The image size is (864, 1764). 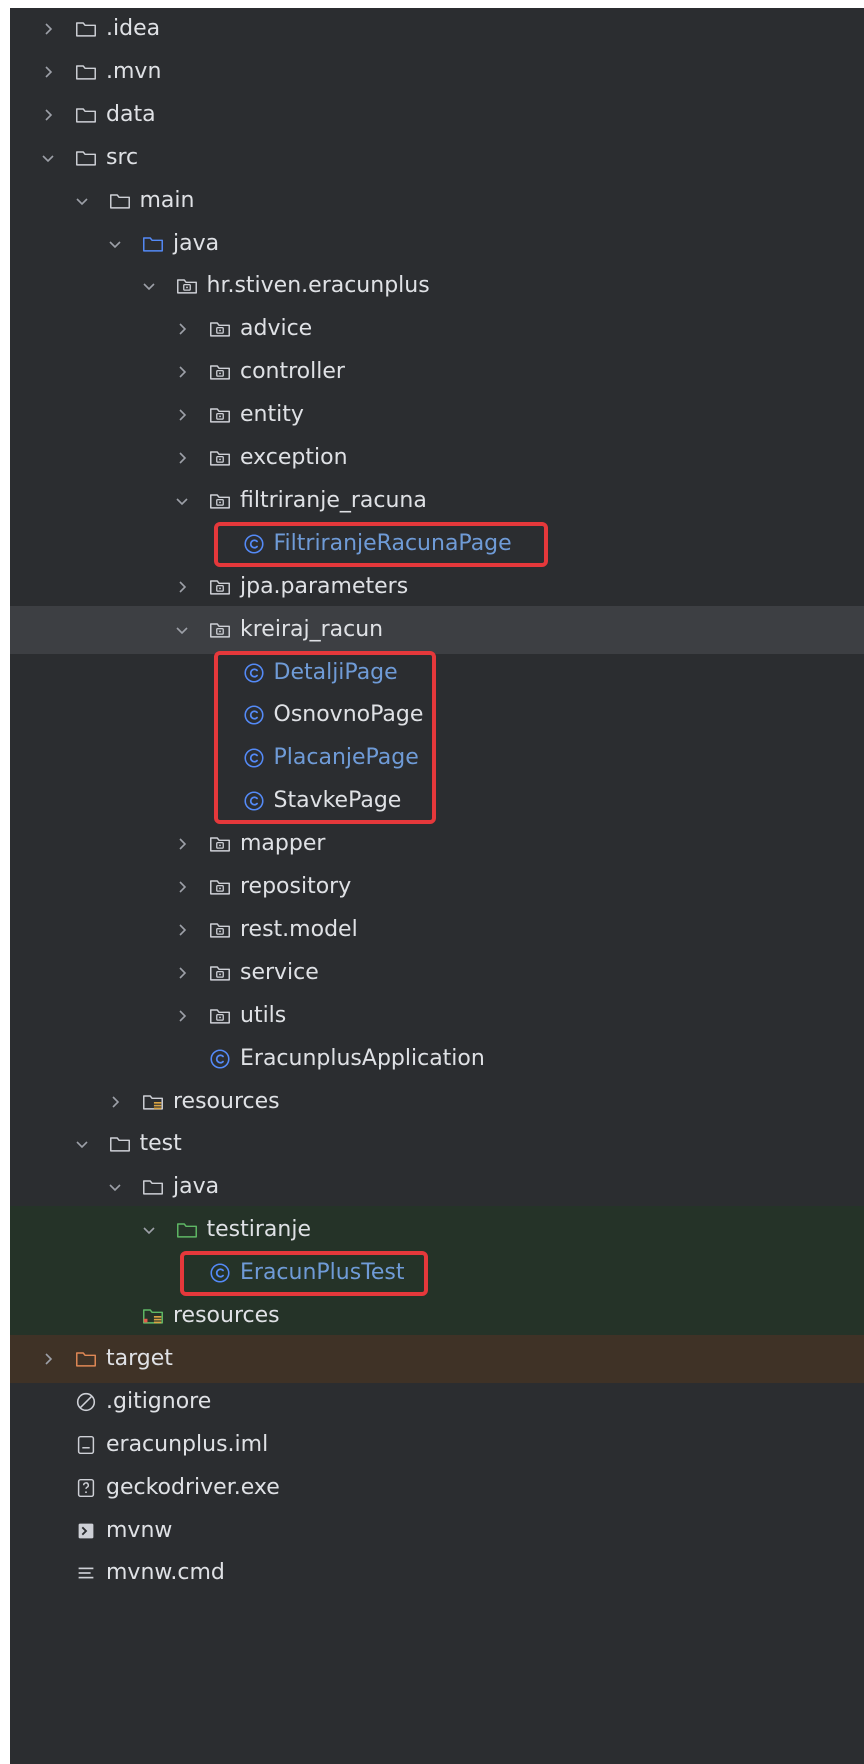 What do you see at coordinates (437, 1316) in the screenshot?
I see `tree-item-resources-30: resources` at bounding box center [437, 1316].